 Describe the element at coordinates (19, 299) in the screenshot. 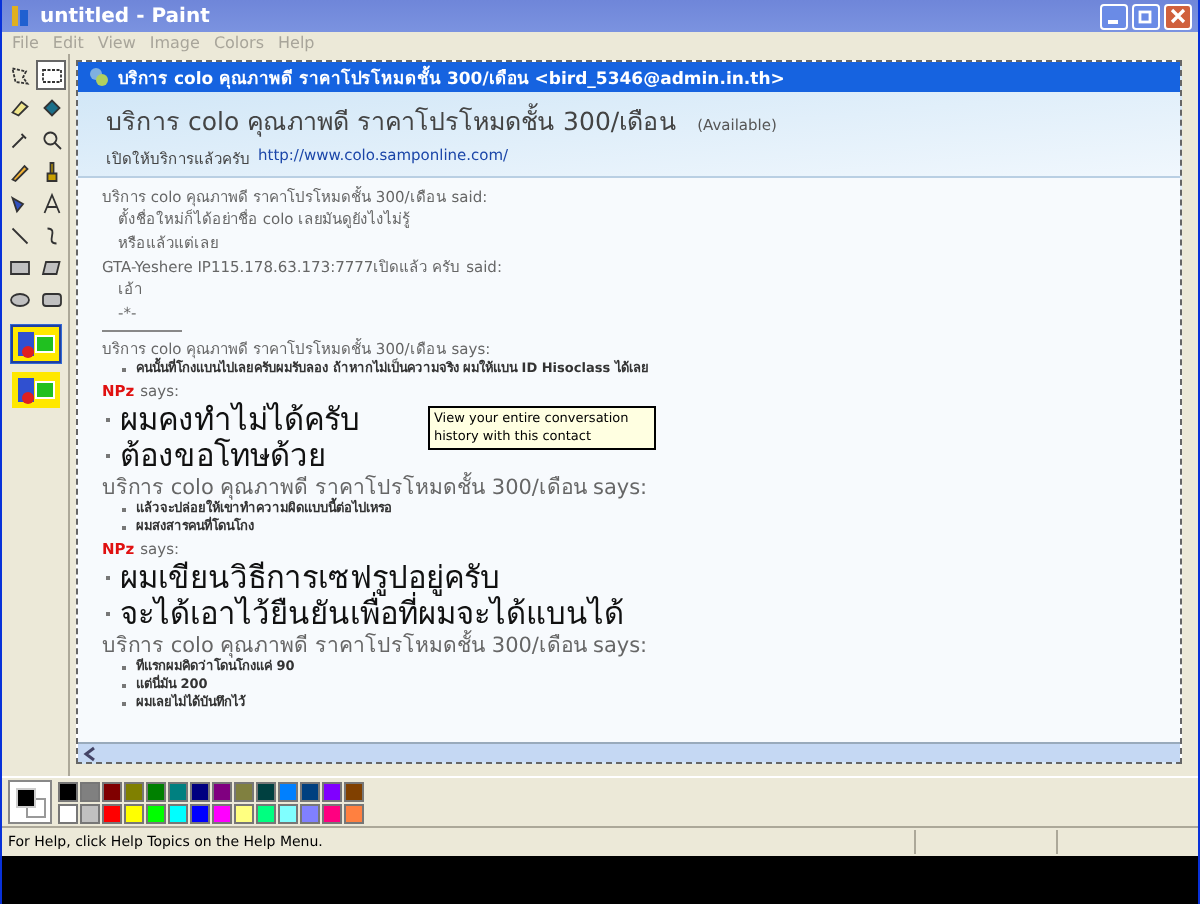

I see `ellipse-icon` at that location.